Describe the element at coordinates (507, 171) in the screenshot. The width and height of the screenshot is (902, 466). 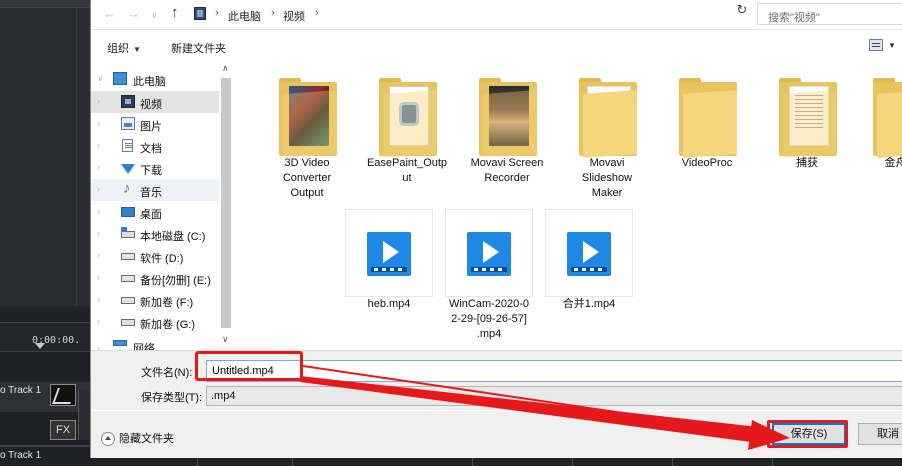
I see `folder-name: Movavi Screen Recorder` at that location.